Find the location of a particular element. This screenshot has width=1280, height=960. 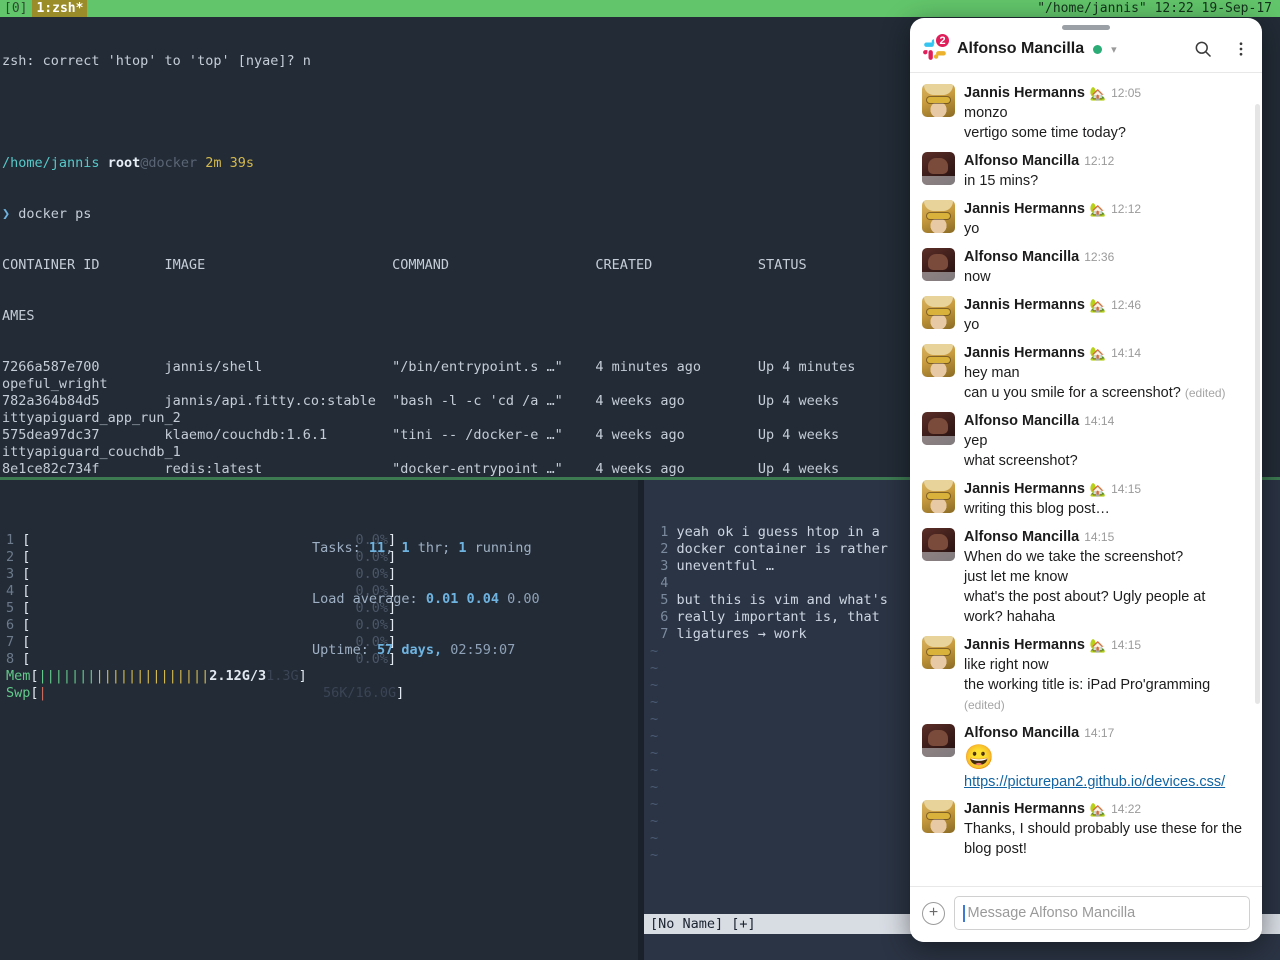

chat-message: Alfonso Mancilla 12:36 now is located at coordinates (1086, 267).